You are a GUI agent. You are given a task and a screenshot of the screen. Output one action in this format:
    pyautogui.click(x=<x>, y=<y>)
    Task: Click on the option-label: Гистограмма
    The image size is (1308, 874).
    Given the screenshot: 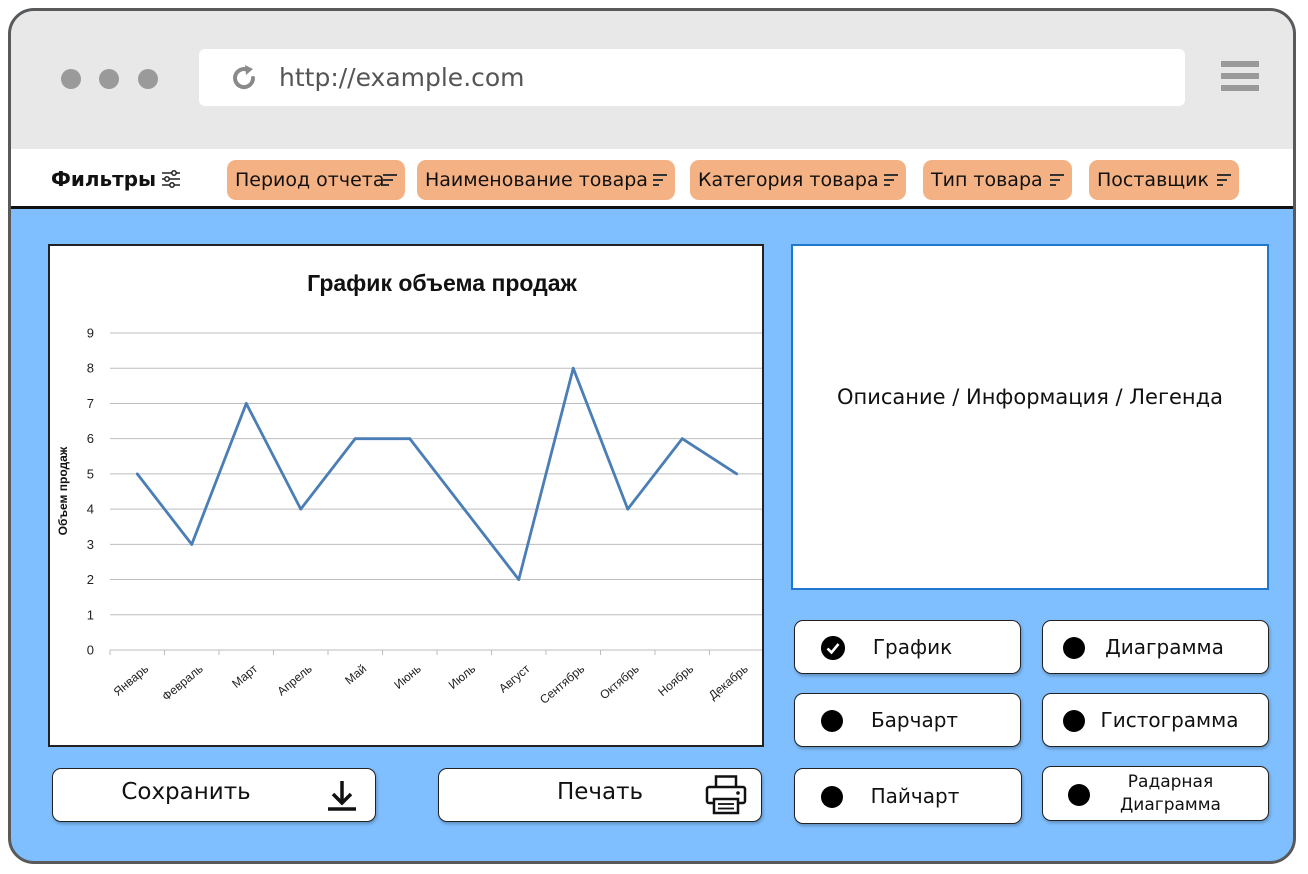 What is the action you would take?
    pyautogui.click(x=1169, y=720)
    